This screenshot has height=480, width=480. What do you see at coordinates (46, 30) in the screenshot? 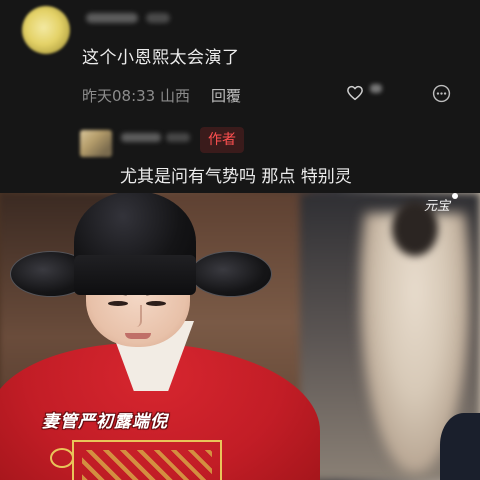
I see `commenter-avatar` at bounding box center [46, 30].